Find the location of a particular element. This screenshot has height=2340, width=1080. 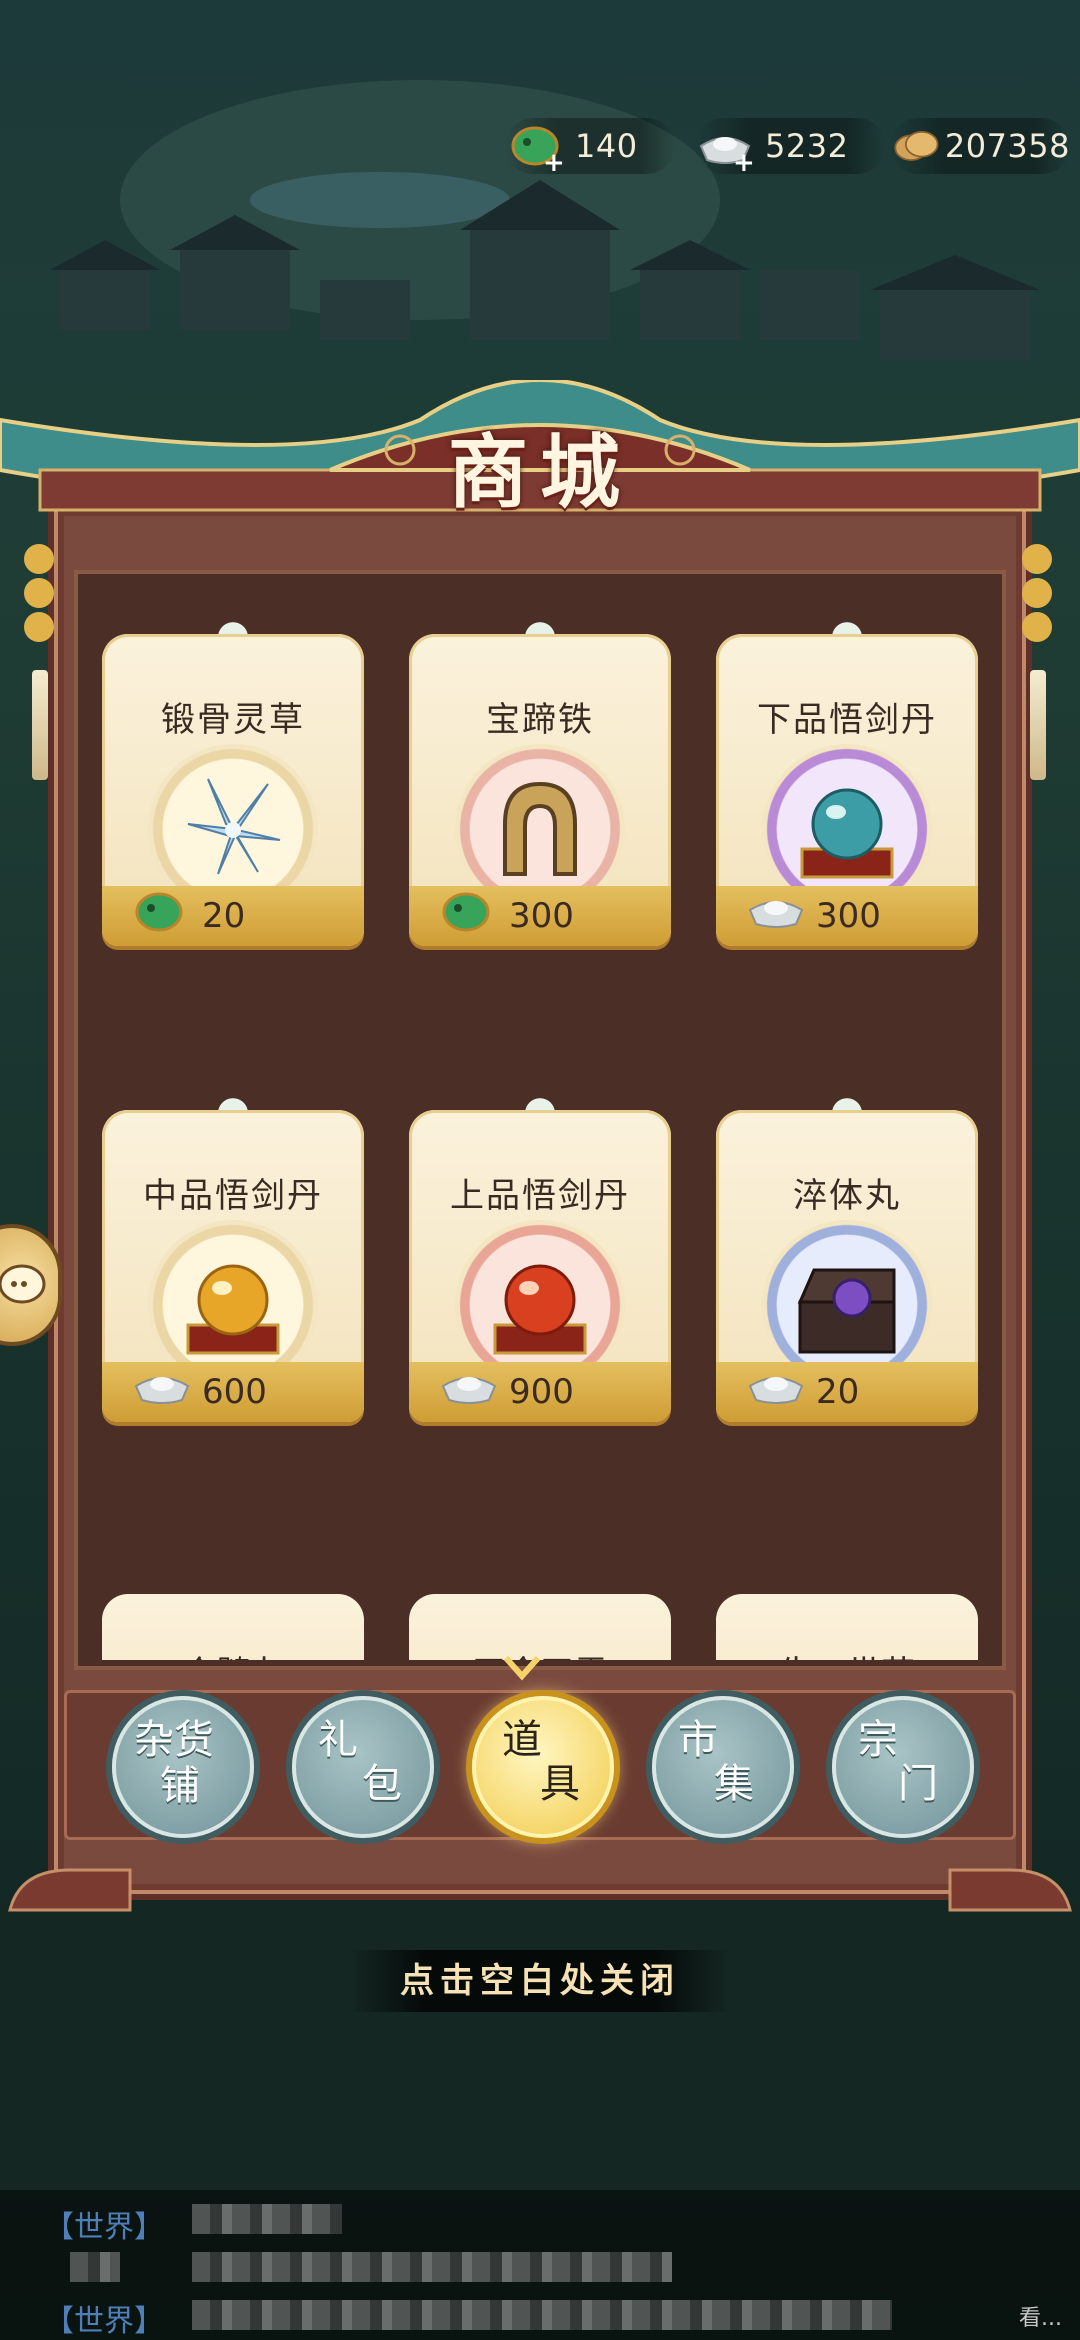

tab-label: 道 is located at coordinates (522, 1740).